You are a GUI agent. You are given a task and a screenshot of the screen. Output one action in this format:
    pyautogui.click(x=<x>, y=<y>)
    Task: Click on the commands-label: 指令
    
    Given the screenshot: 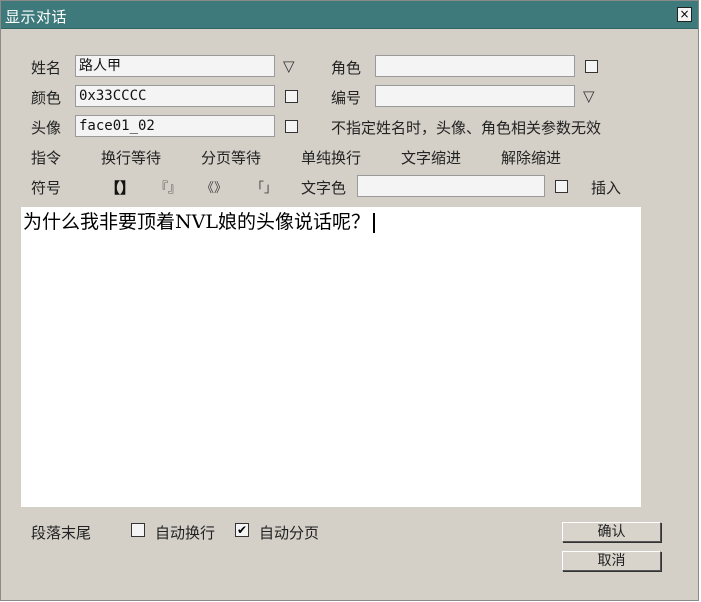 What is the action you would take?
    pyautogui.click(x=46, y=158)
    